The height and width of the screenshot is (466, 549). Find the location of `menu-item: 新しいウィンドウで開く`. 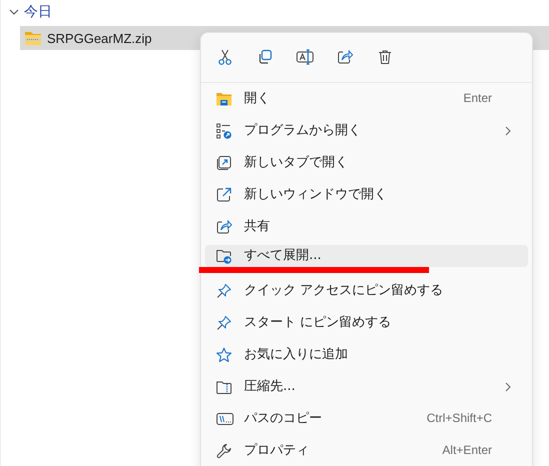

menu-item: 新しいウィンドウで開く is located at coordinates (366, 195).